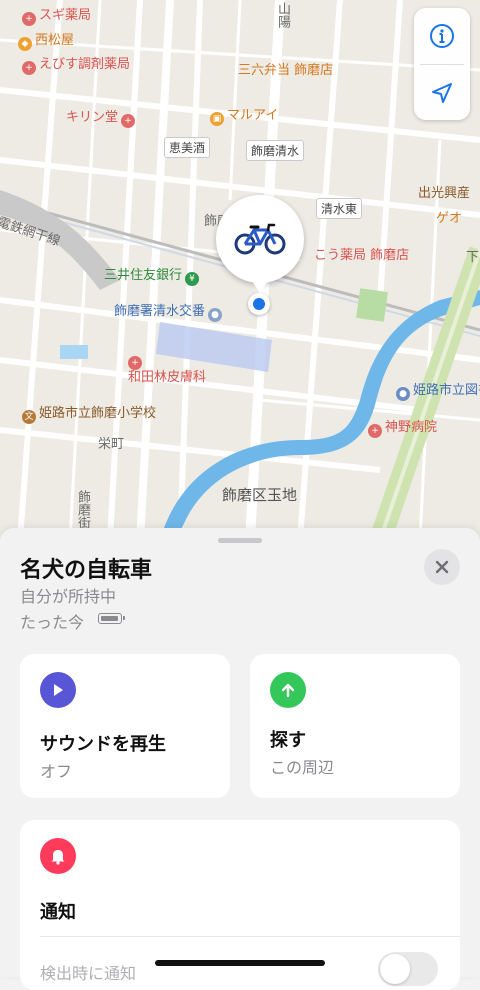 The width and height of the screenshot is (480, 990). I want to click on poi-marui: ▣ マルアイ, so click(244, 117).